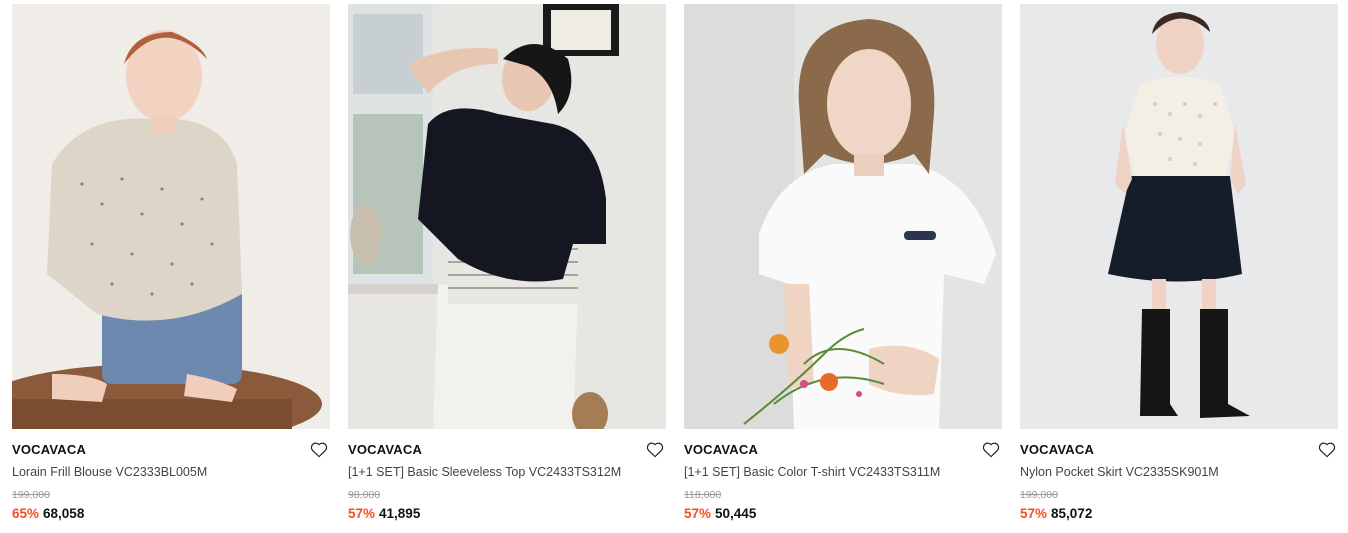  Describe the element at coordinates (703, 495) in the screenshot. I see `original-price: 118,000` at that location.